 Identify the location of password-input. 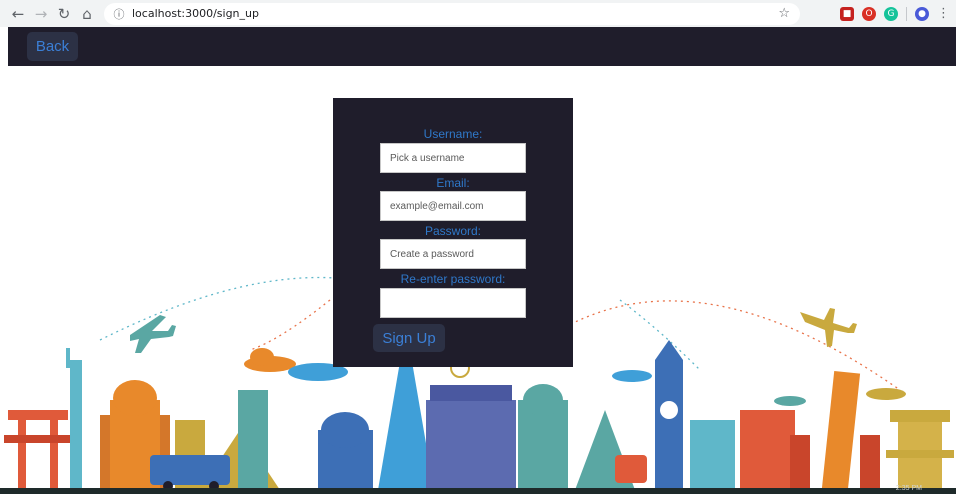
(453, 254).